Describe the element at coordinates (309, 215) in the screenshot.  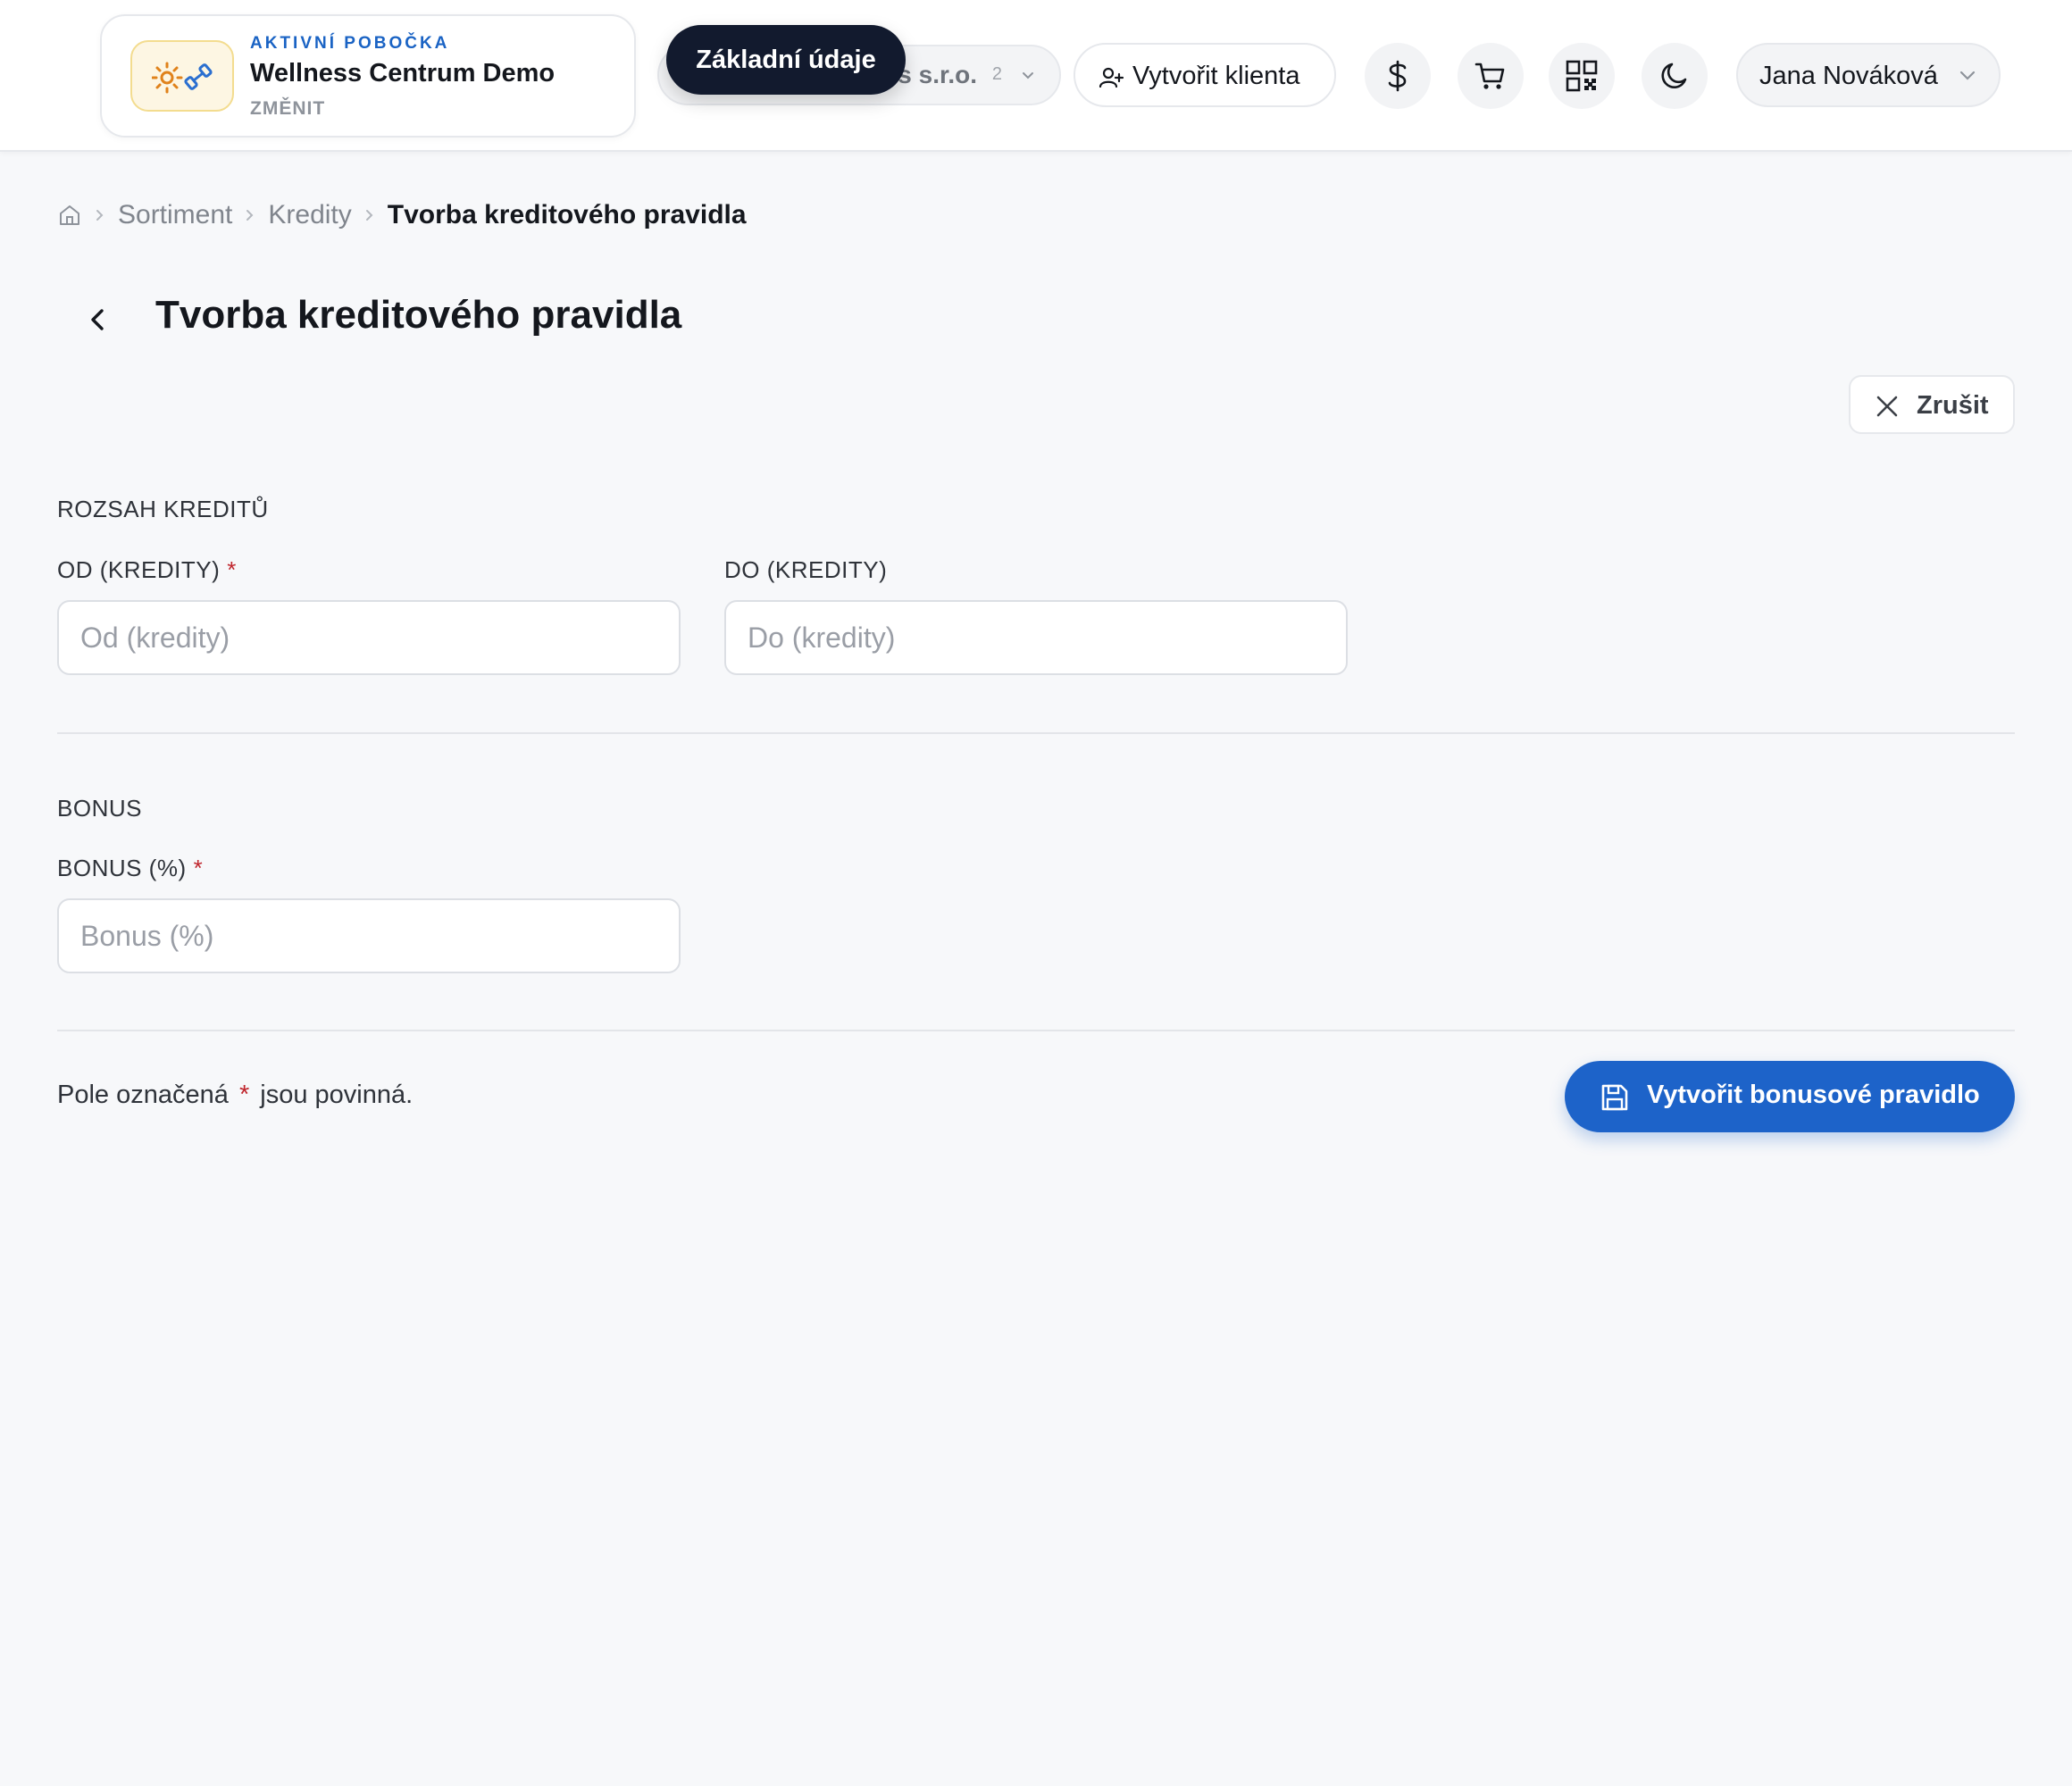
I see `breadcrumb-item-kredity: Kredity` at that location.